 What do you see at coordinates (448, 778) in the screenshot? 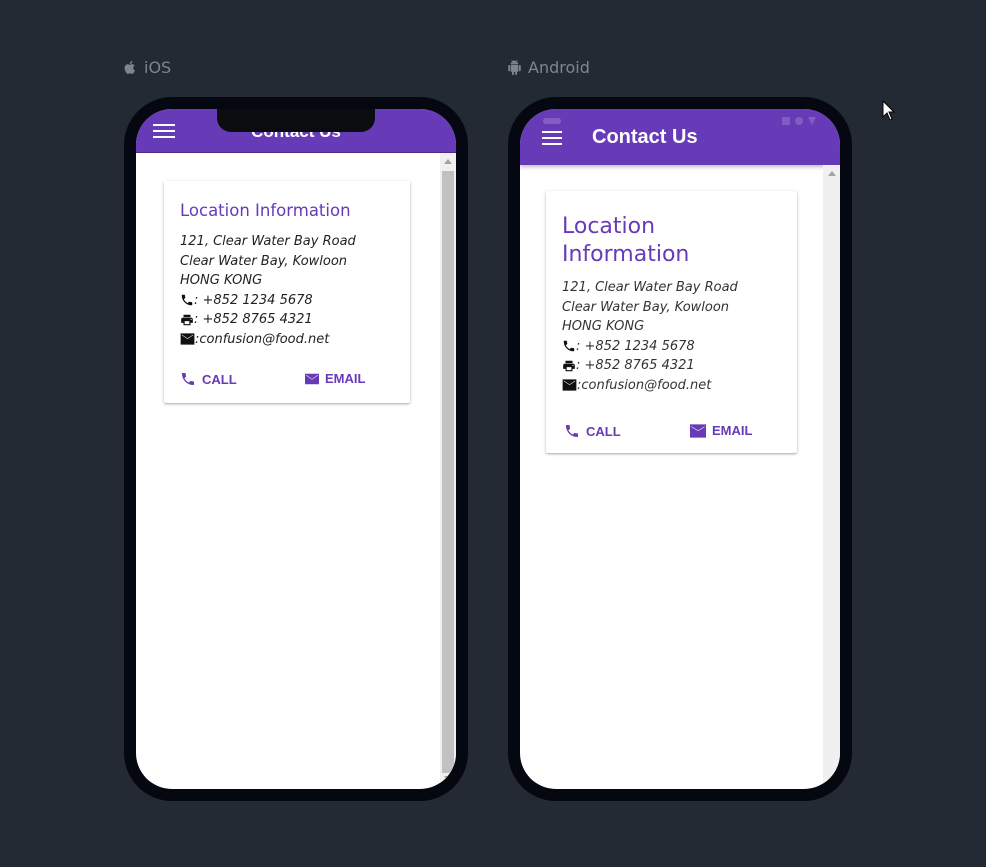
I see `scroll-down-arrow-icon` at bounding box center [448, 778].